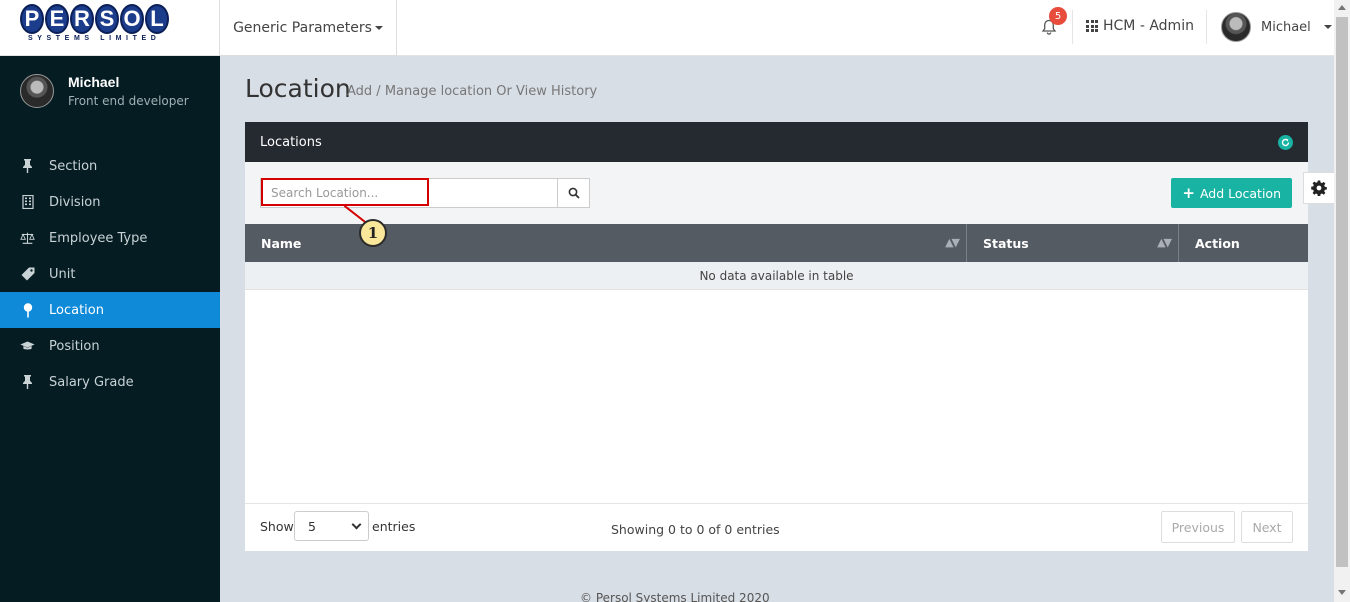 This screenshot has height=602, width=1350. I want to click on notification-count-badge: 5, so click(1058, 16).